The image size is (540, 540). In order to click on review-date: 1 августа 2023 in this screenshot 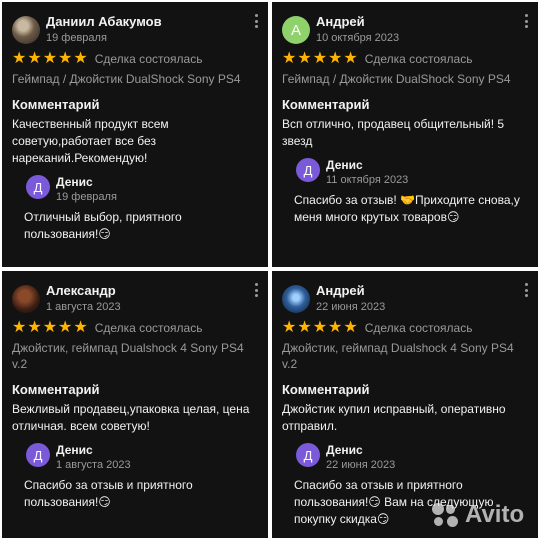, I will do `click(83, 307)`.